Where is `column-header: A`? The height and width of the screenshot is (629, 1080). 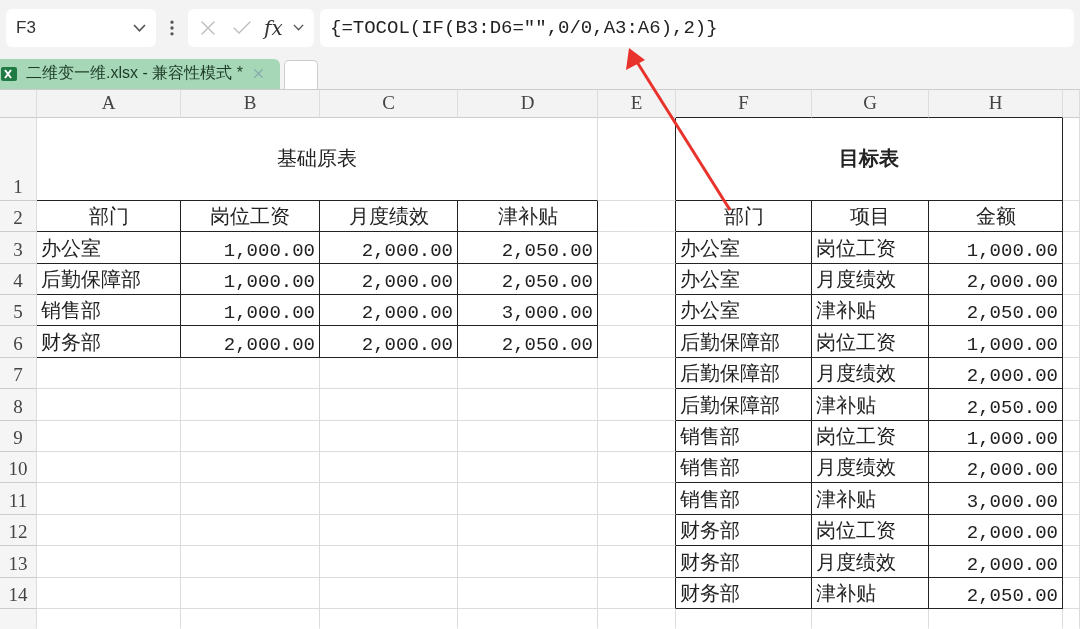 column-header: A is located at coordinates (109, 103).